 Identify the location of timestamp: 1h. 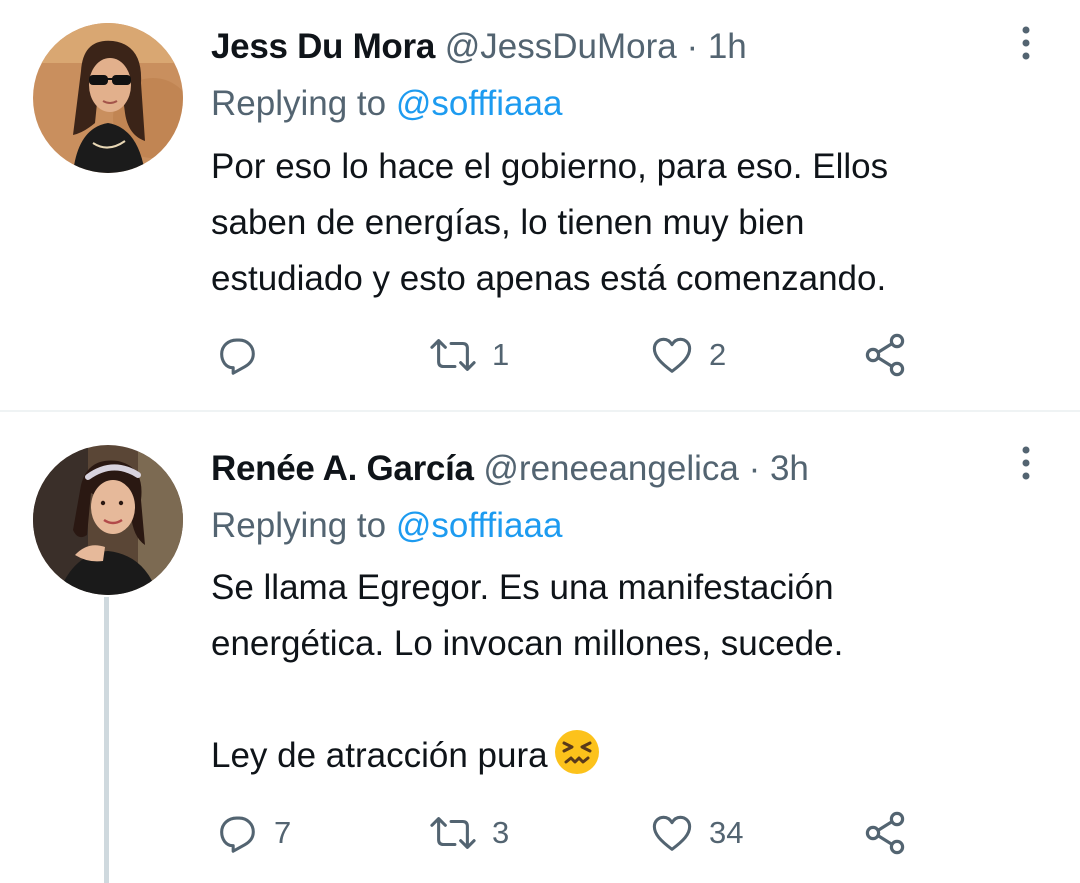
(727, 46).